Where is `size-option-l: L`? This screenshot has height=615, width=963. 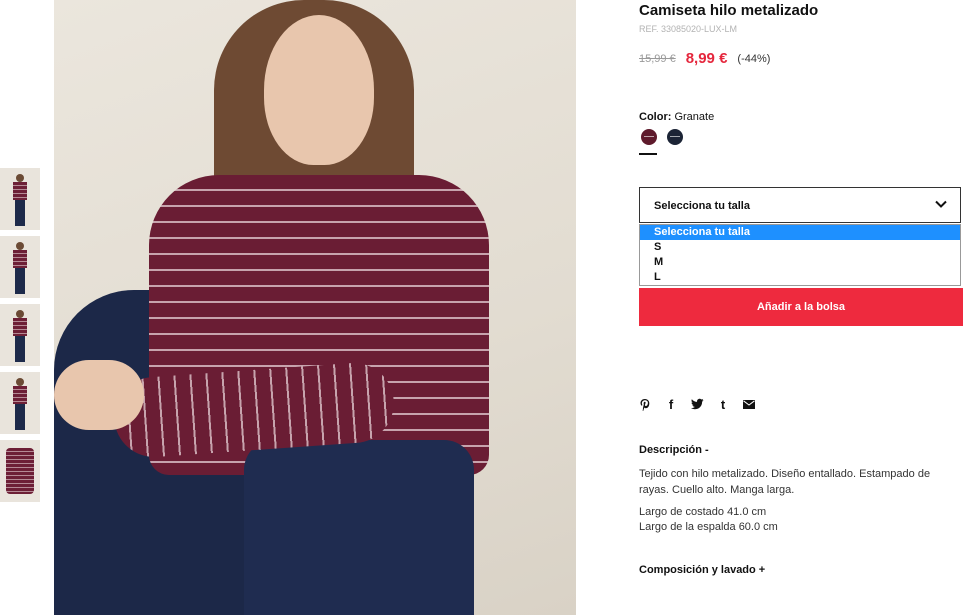
size-option-l: L is located at coordinates (800, 277).